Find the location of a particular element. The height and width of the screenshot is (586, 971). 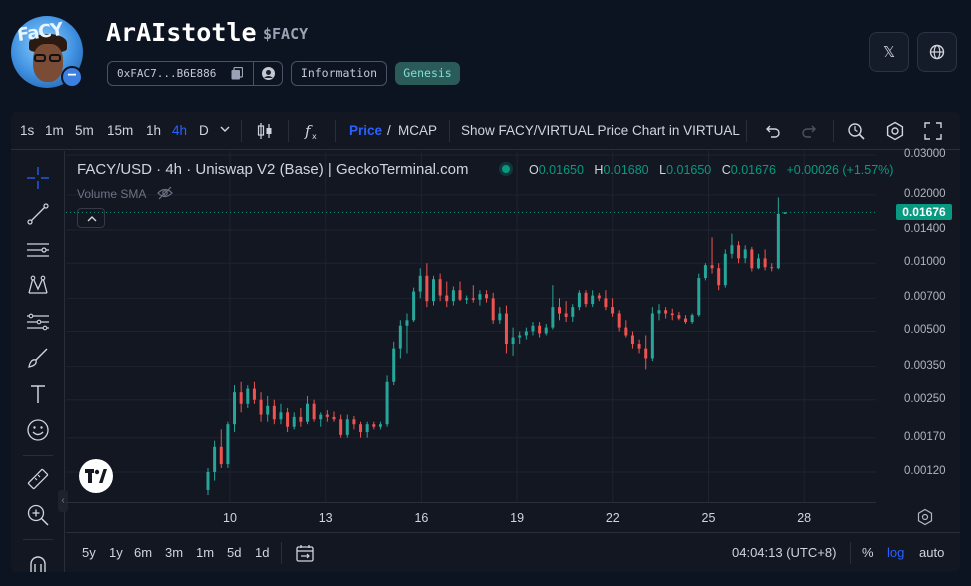

magnet-icon is located at coordinates (38, 561).